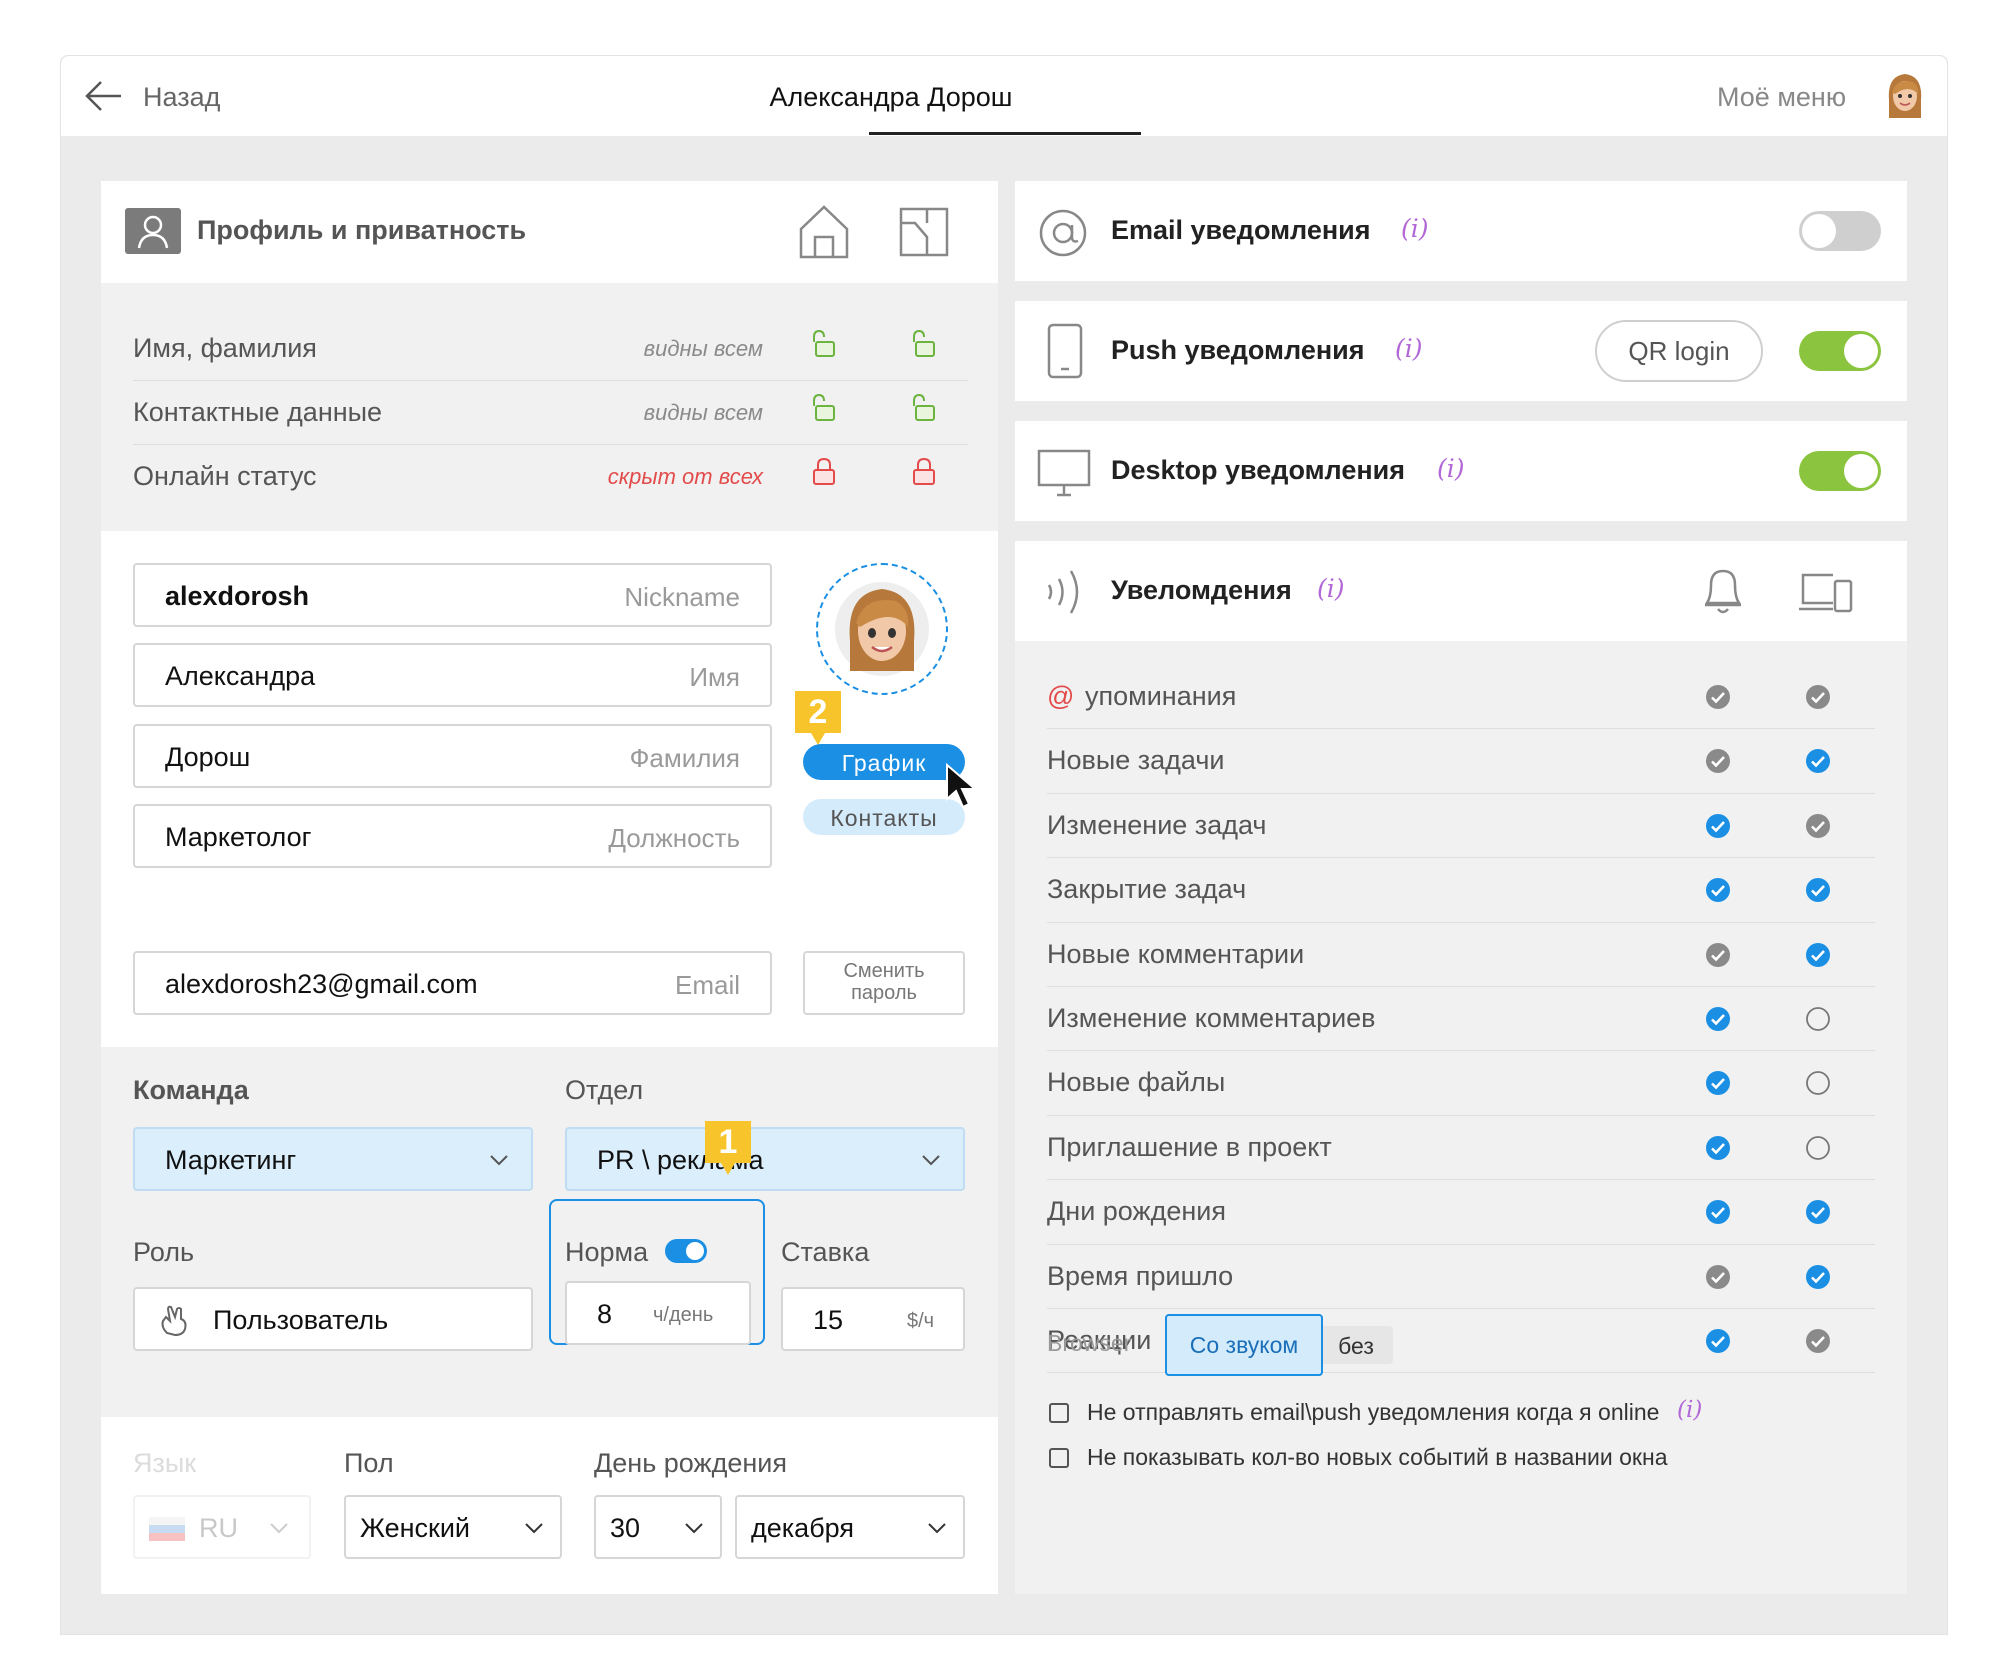  Describe the element at coordinates (824, 231) in the screenshot. I see `home-icon` at that location.